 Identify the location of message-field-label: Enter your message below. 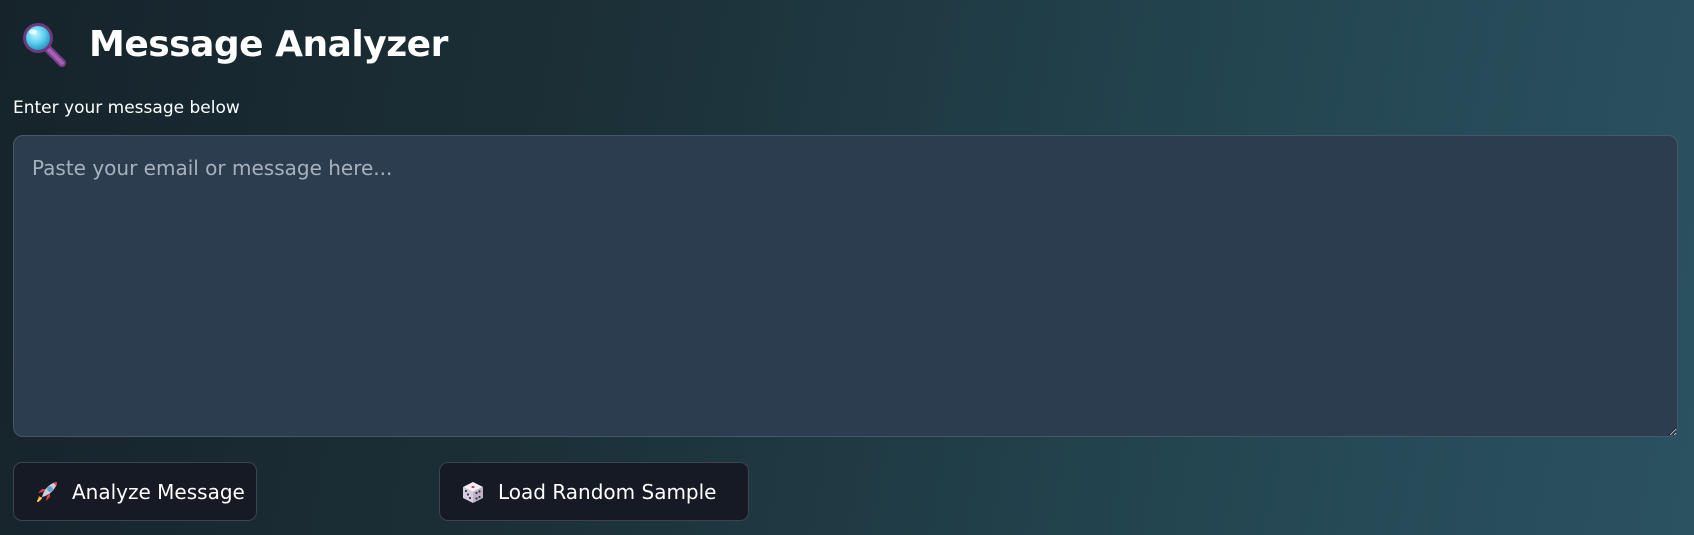
(126, 108).